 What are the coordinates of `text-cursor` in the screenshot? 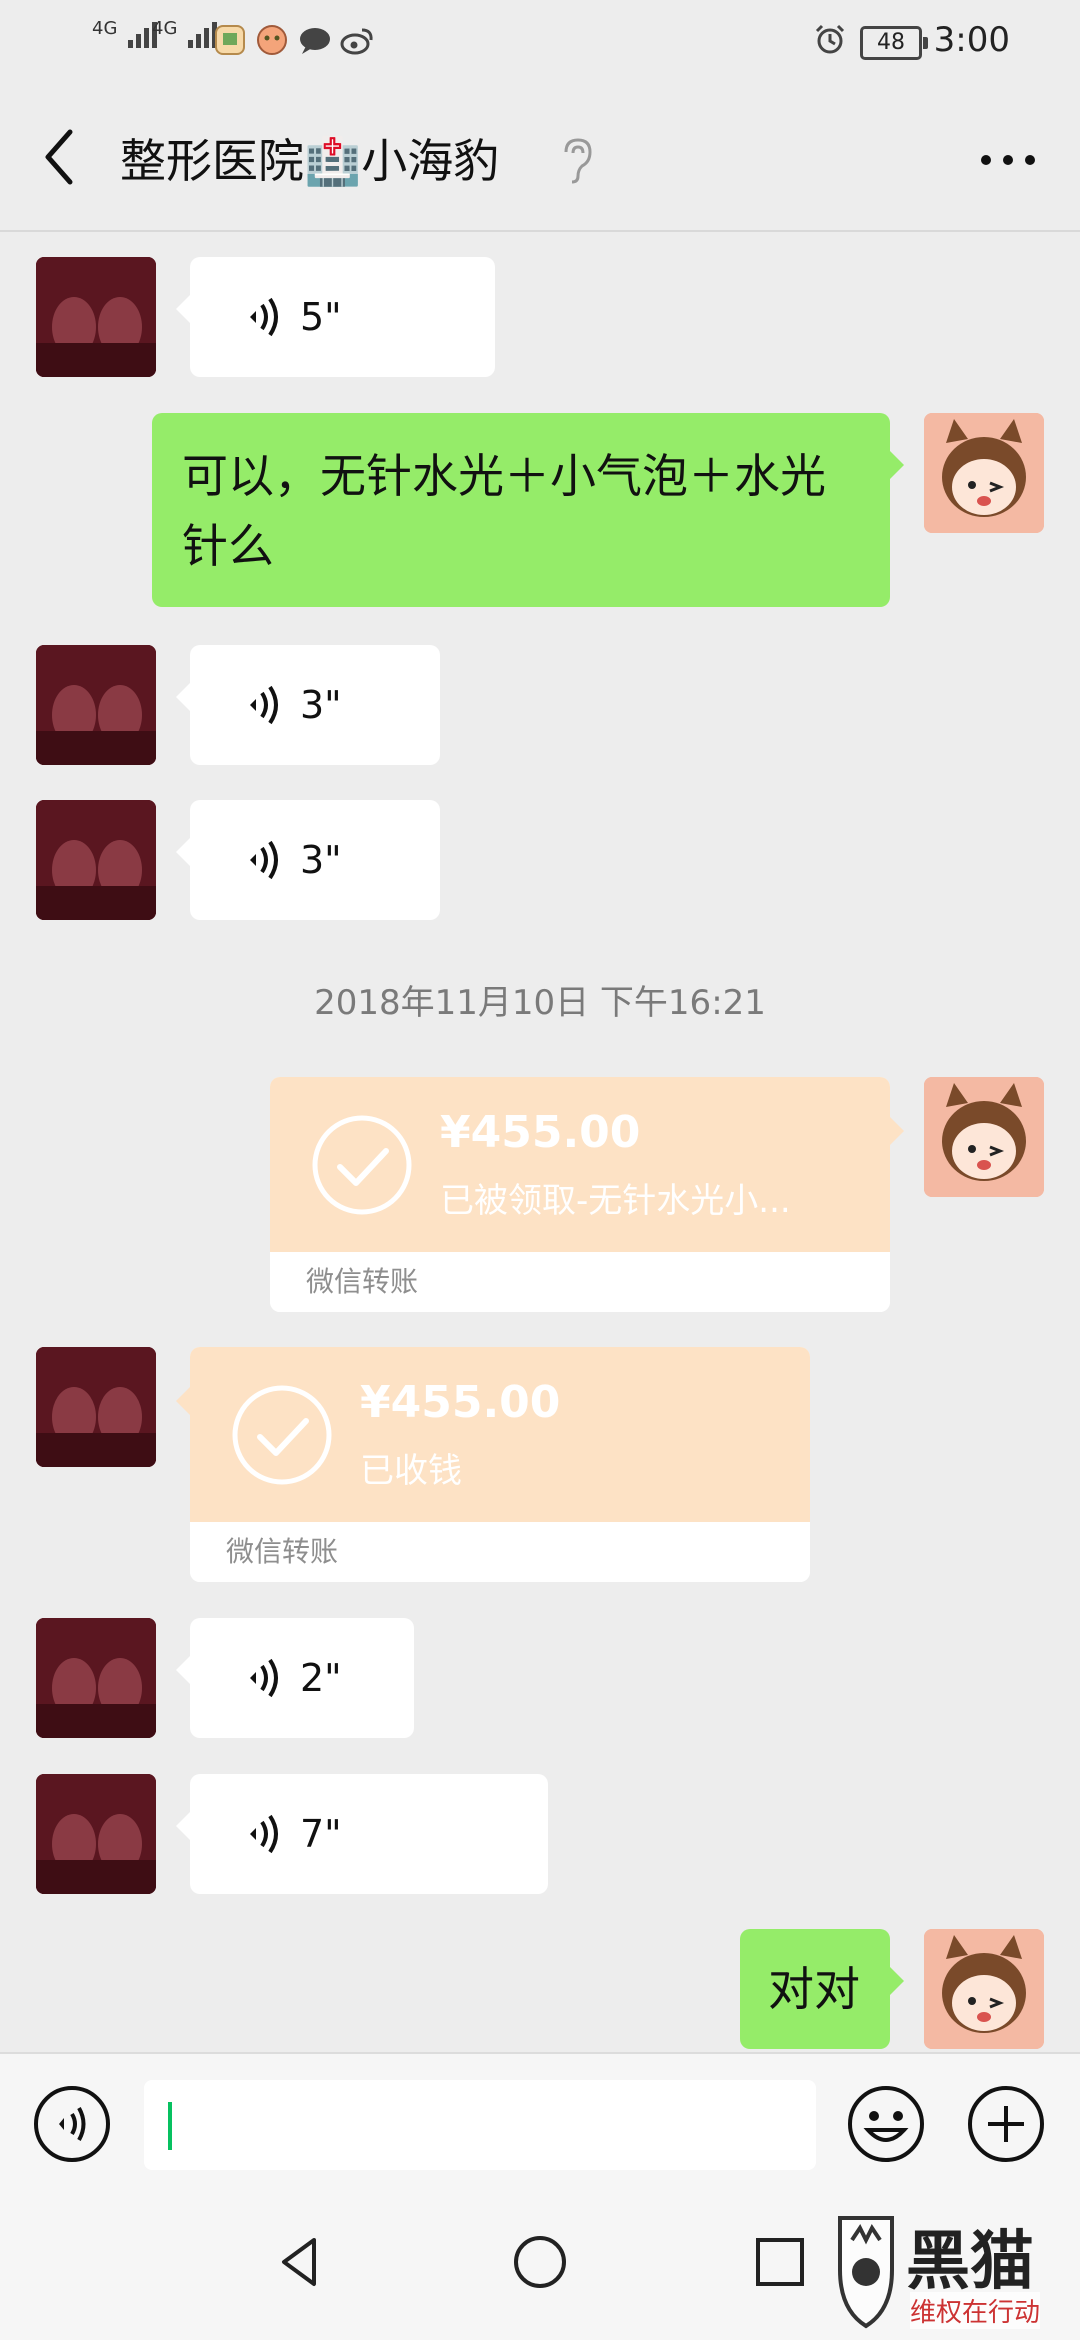 It's located at (170, 2126).